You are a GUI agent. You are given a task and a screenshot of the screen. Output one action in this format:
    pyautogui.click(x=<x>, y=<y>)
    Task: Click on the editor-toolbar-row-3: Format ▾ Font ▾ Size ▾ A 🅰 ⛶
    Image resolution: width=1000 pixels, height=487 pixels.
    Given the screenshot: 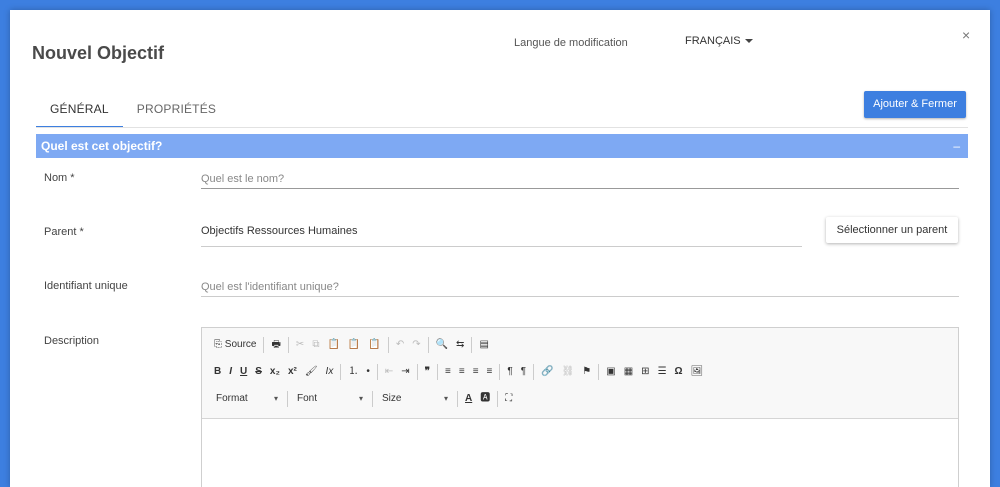 What is the action you would take?
    pyautogui.click(x=363, y=399)
    